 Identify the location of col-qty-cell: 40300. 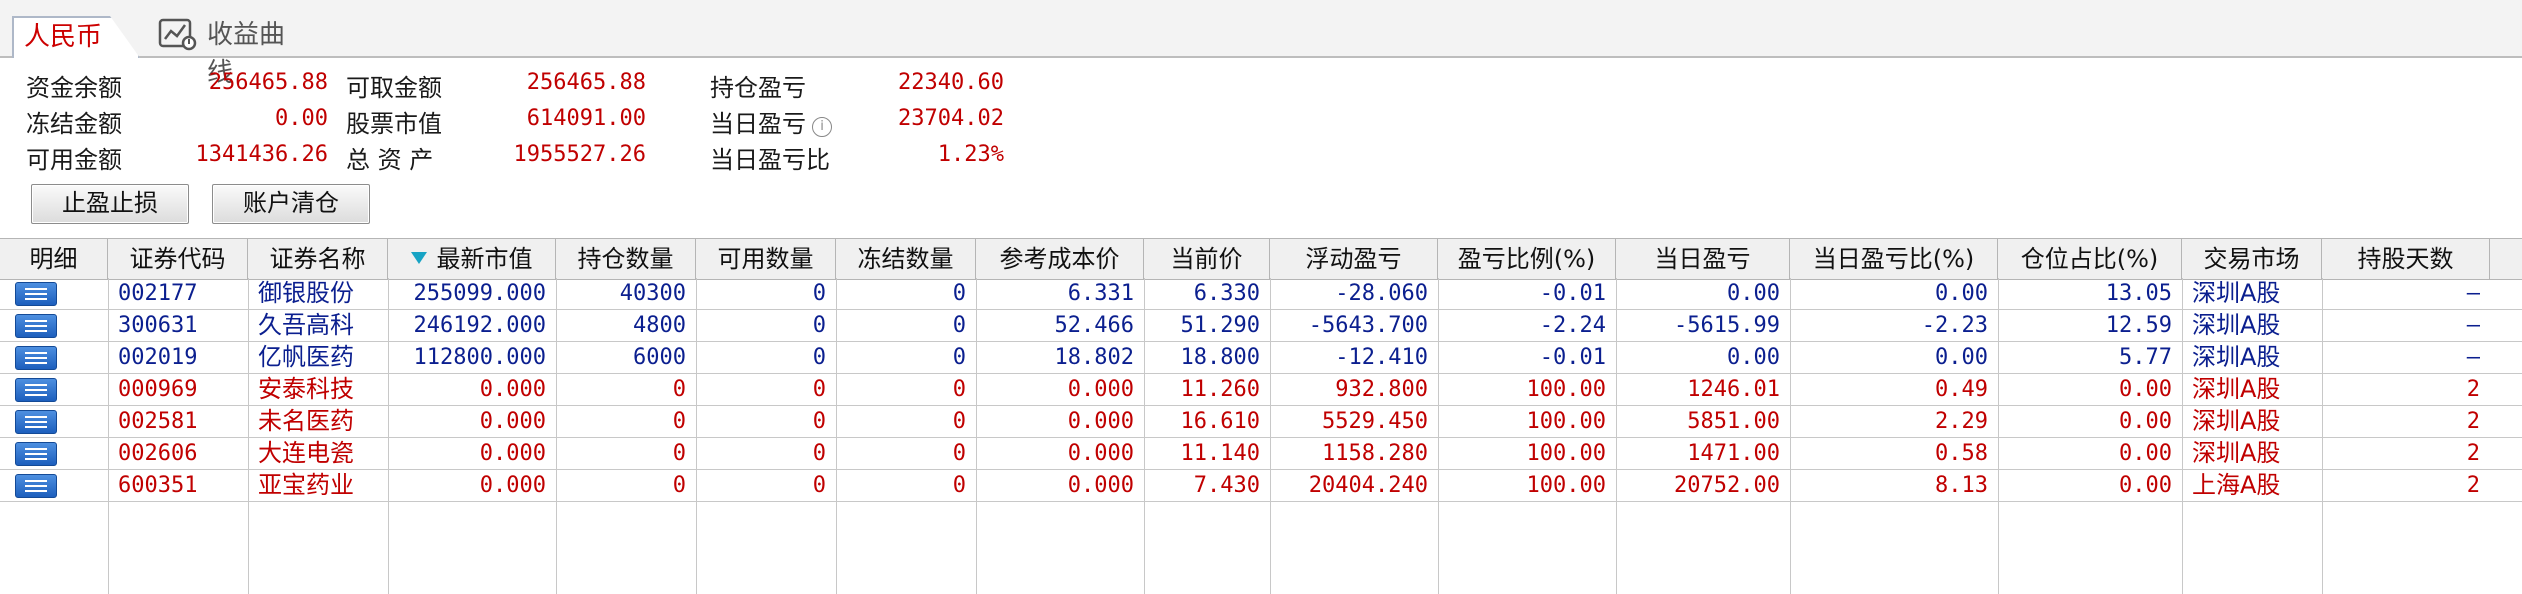
(652, 293).